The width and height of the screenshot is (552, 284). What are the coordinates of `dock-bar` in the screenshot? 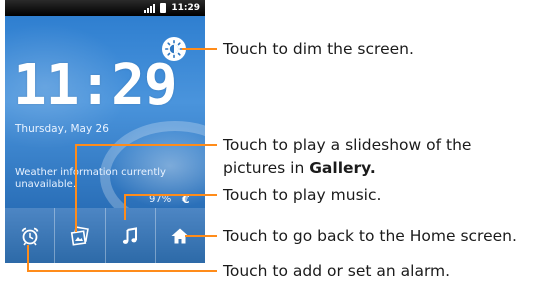 It's located at (105, 235).